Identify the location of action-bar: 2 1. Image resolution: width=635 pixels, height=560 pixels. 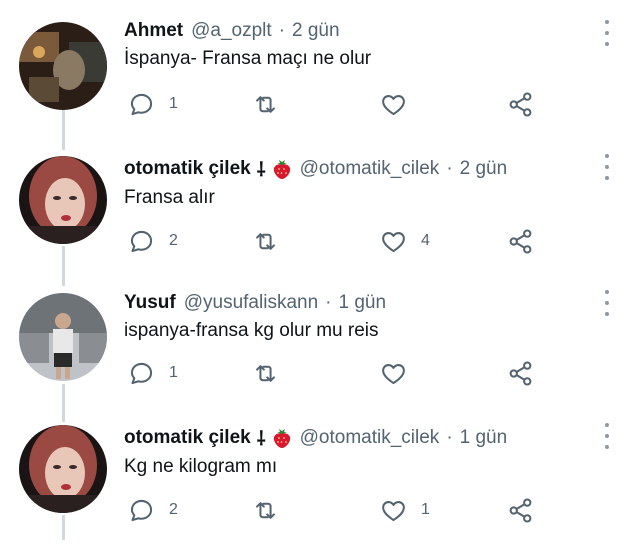
(334, 510).